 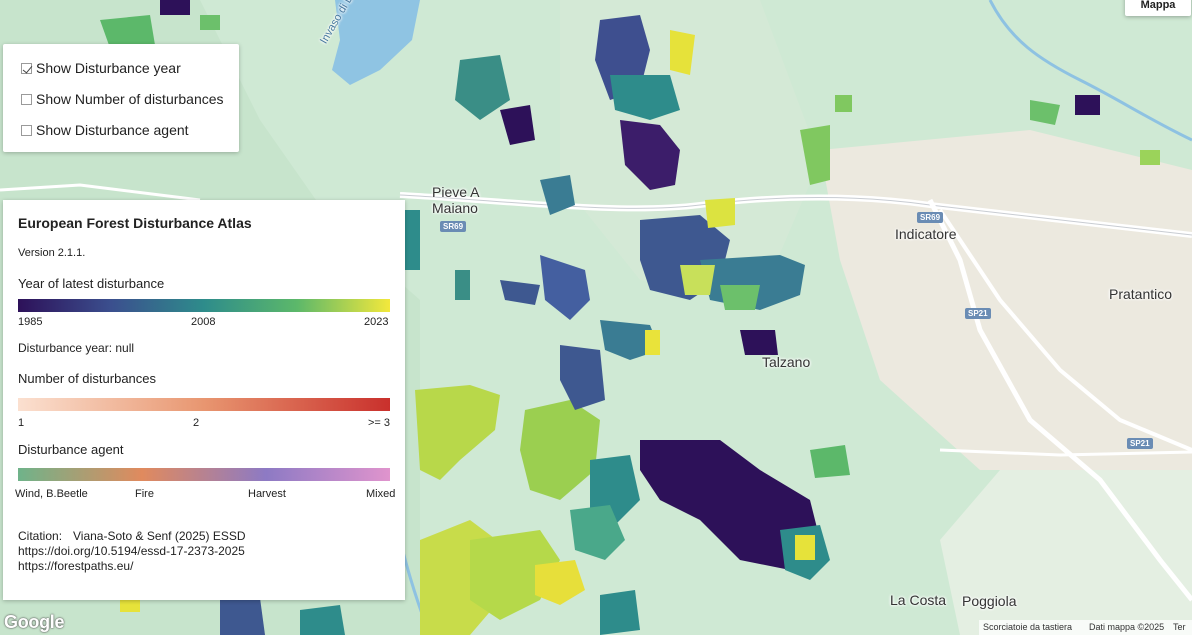 What do you see at coordinates (75, 566) in the screenshot?
I see `citation-site-link: https://forestpaths.eu/` at bounding box center [75, 566].